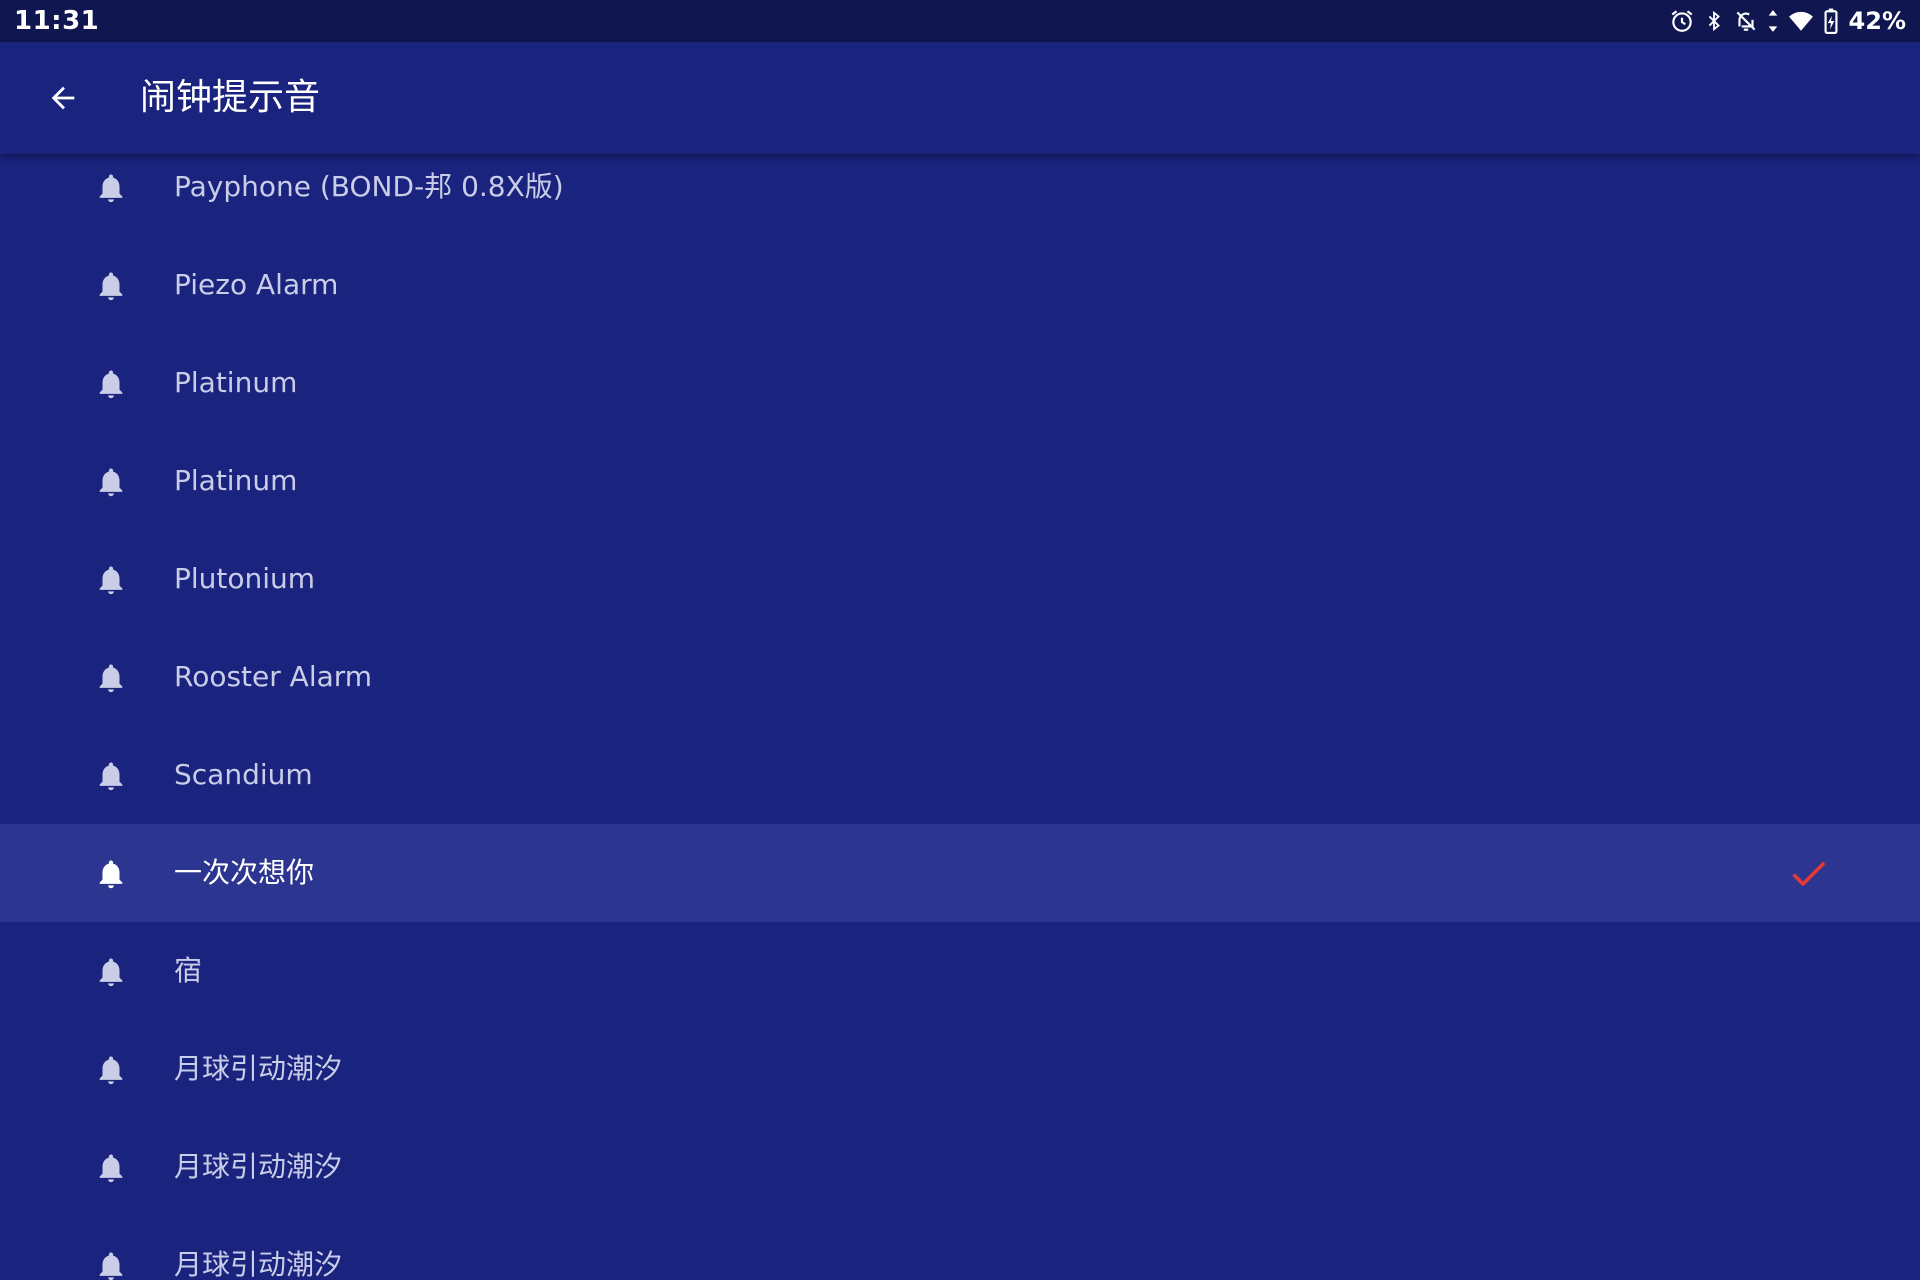 The width and height of the screenshot is (1920, 1280). Describe the element at coordinates (244, 872) in the screenshot. I see `list-item-label: 一次次想你` at that location.